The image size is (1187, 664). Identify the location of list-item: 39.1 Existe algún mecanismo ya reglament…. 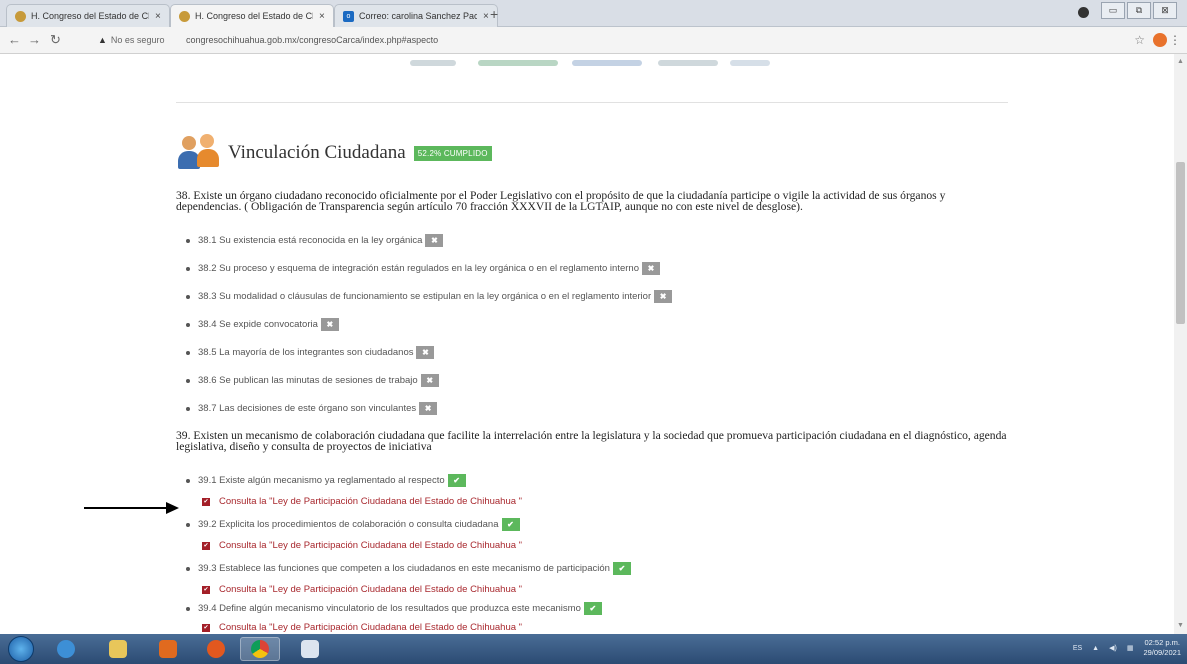
(326, 480).